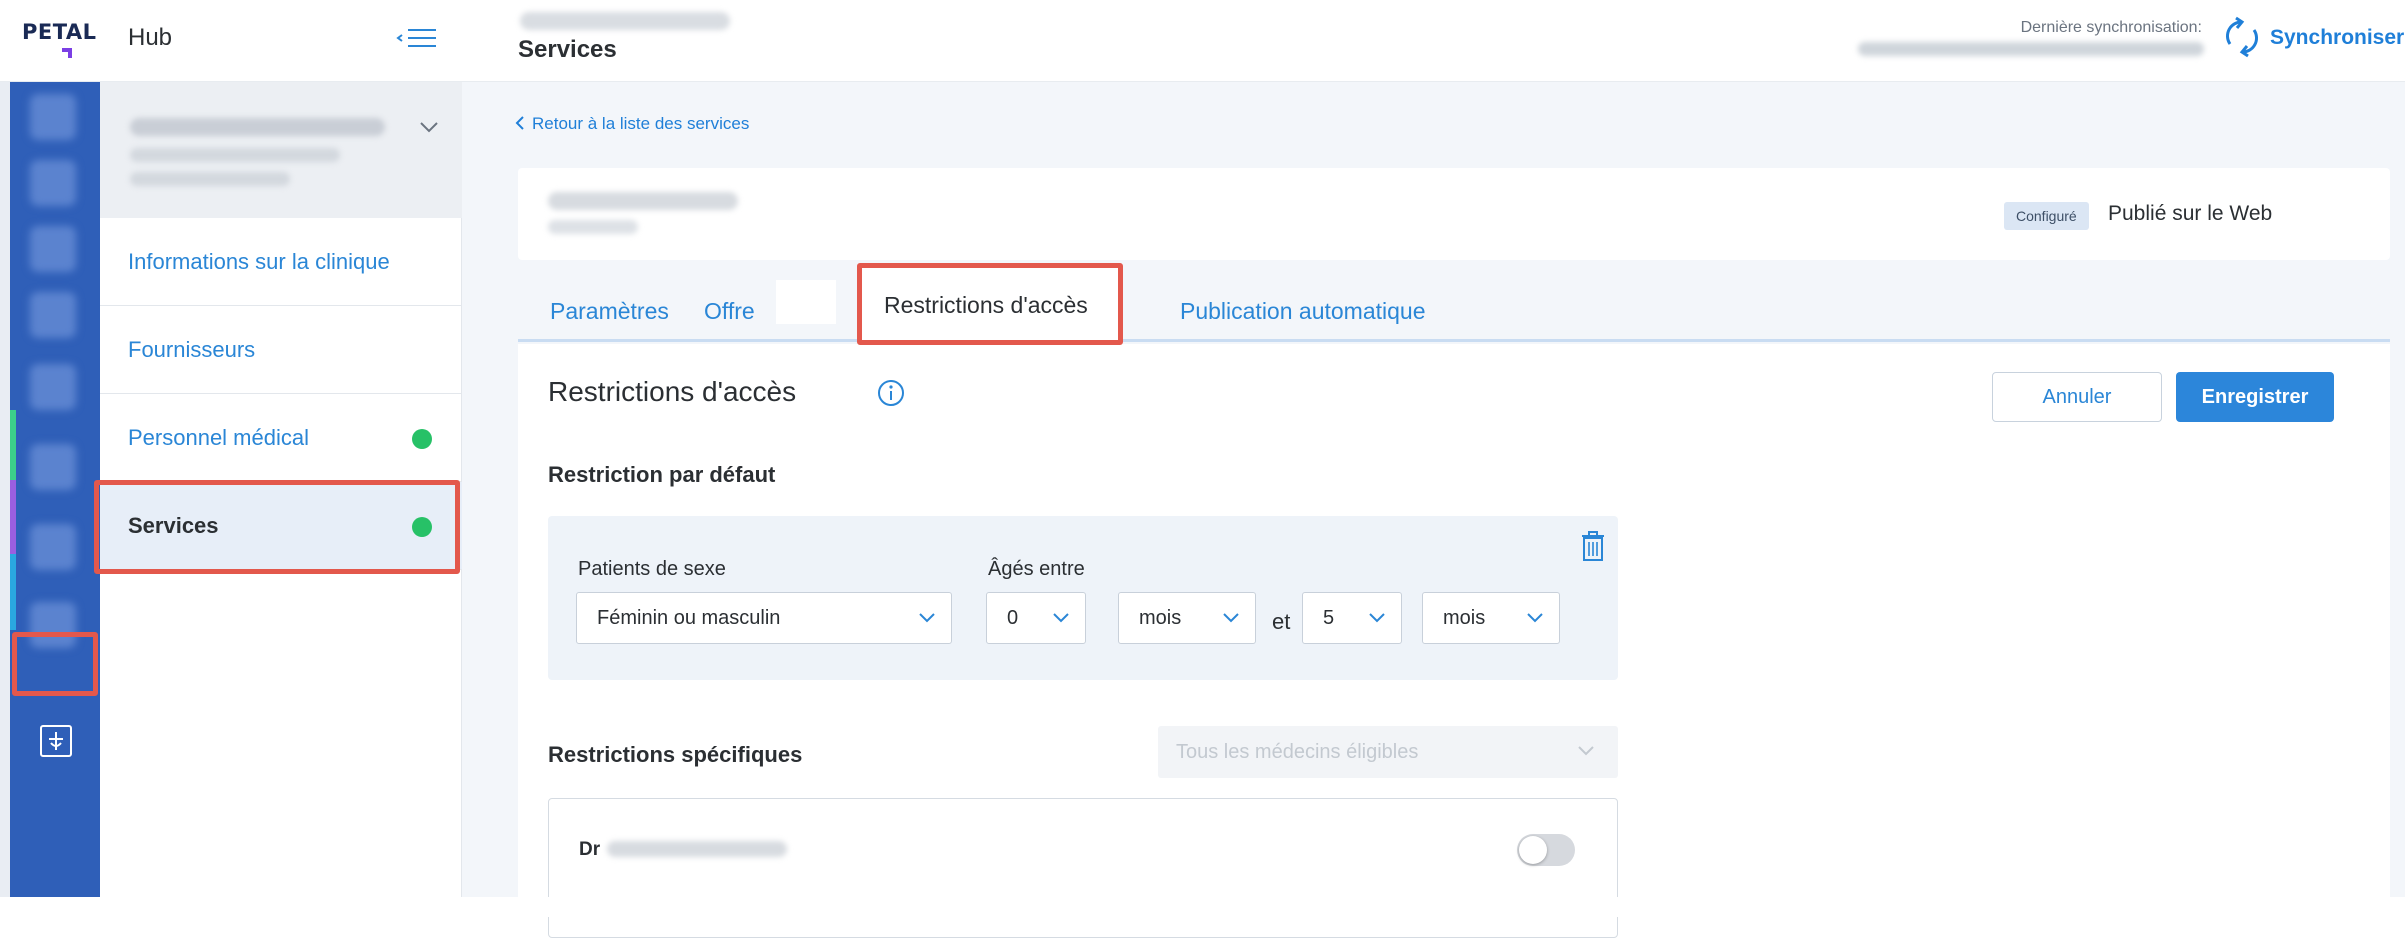 The height and width of the screenshot is (938, 2405). Describe the element at coordinates (192, 349) in the screenshot. I see `sidebar-item-label: Fournisseurs` at that location.